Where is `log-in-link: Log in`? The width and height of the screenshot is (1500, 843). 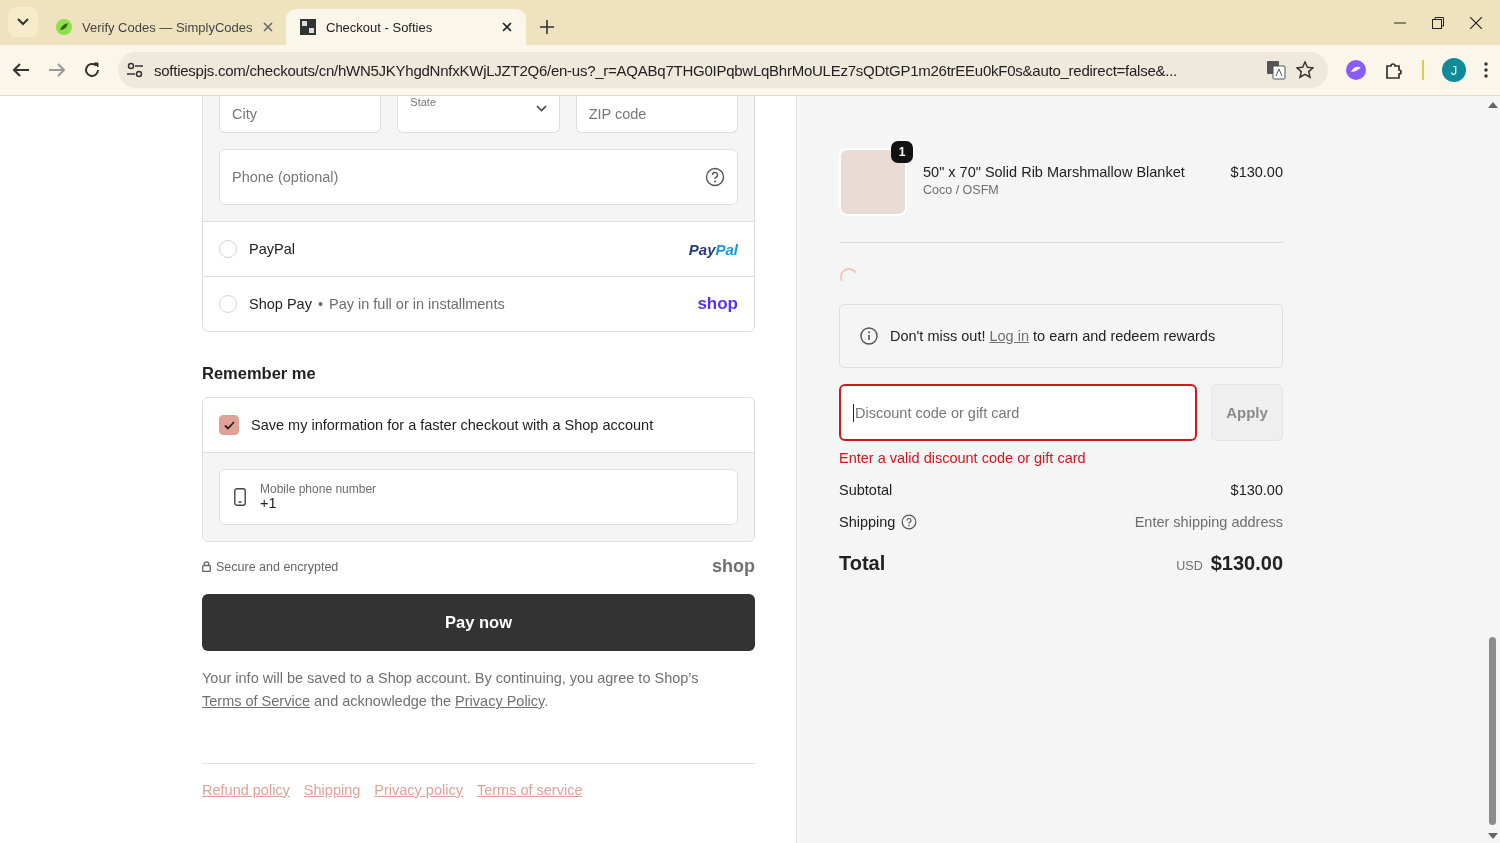
log-in-link: Log in is located at coordinates (1009, 336).